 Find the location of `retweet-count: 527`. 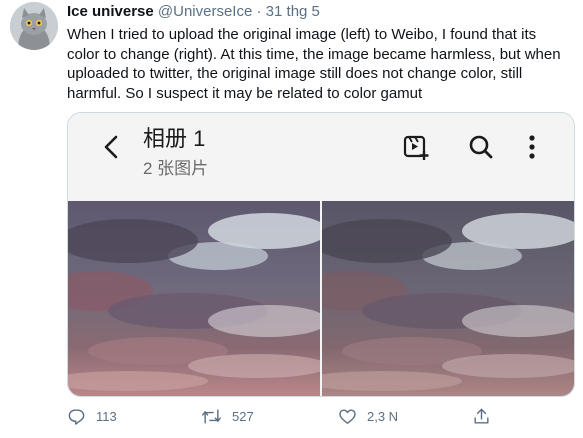

retweet-count: 527 is located at coordinates (243, 416).